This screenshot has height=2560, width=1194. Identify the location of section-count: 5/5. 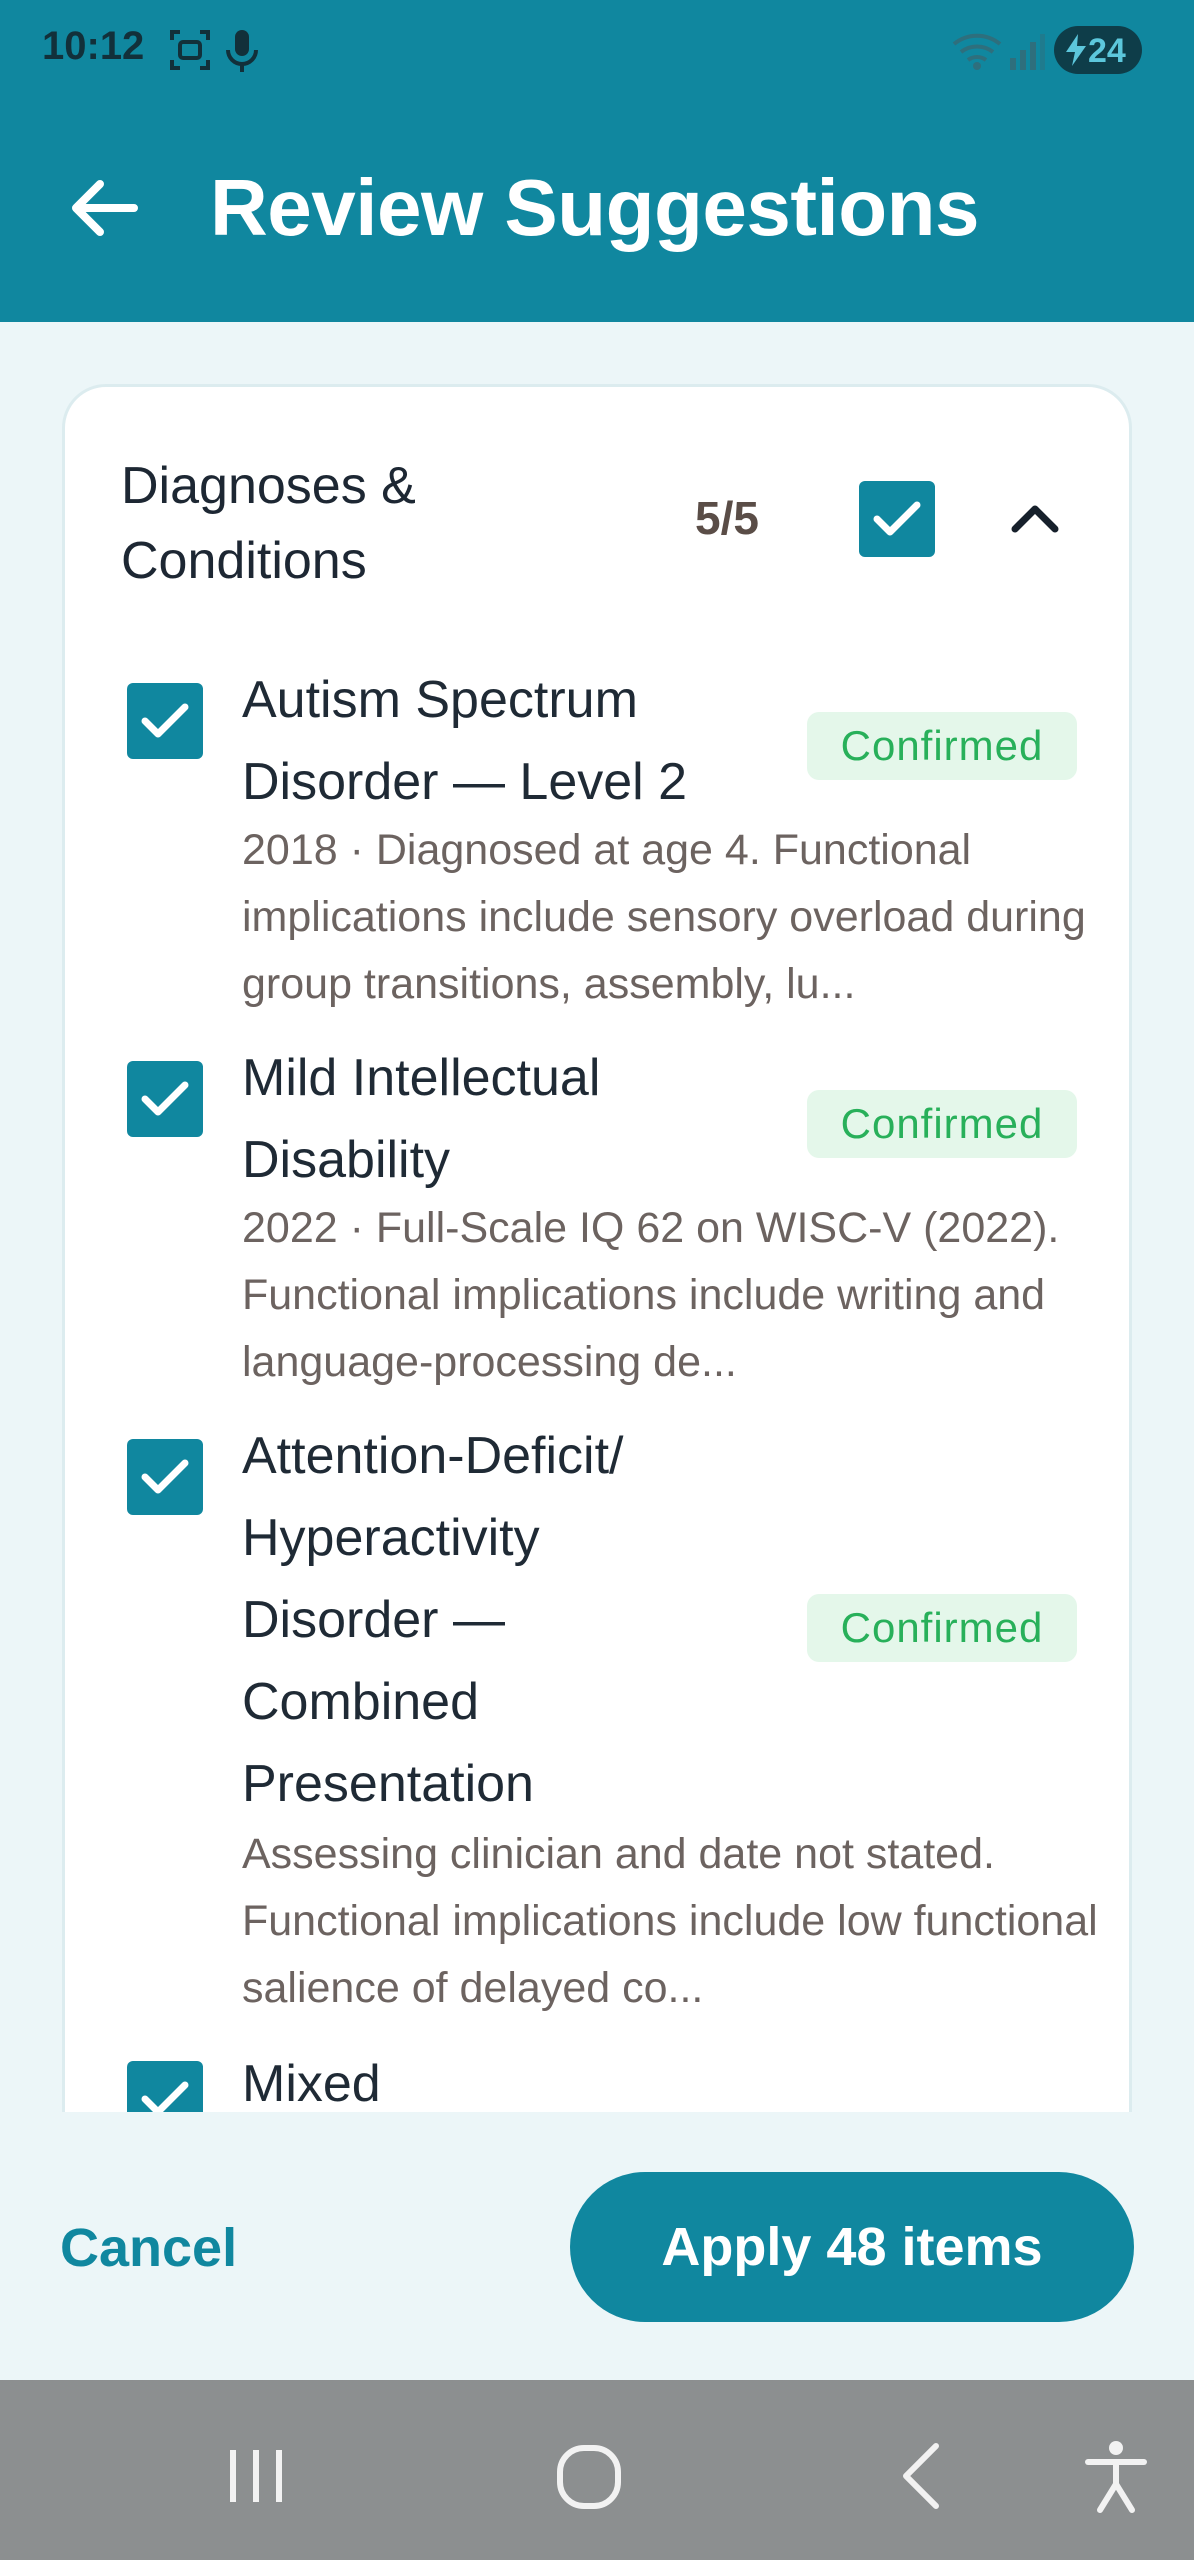
(727, 518).